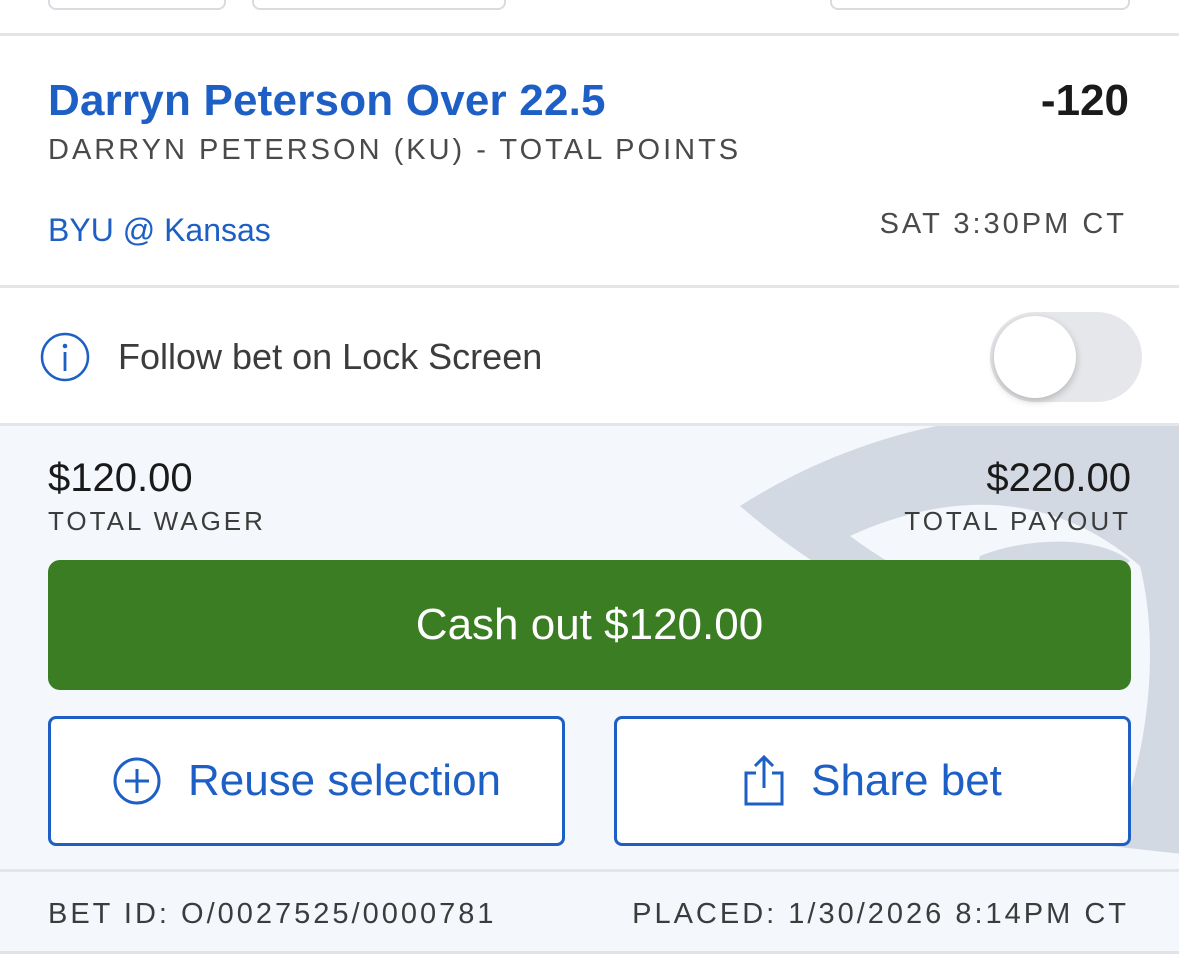 This screenshot has width=1179, height=962. What do you see at coordinates (120, 478) in the screenshot?
I see `total-wager-amount: $120.00` at bounding box center [120, 478].